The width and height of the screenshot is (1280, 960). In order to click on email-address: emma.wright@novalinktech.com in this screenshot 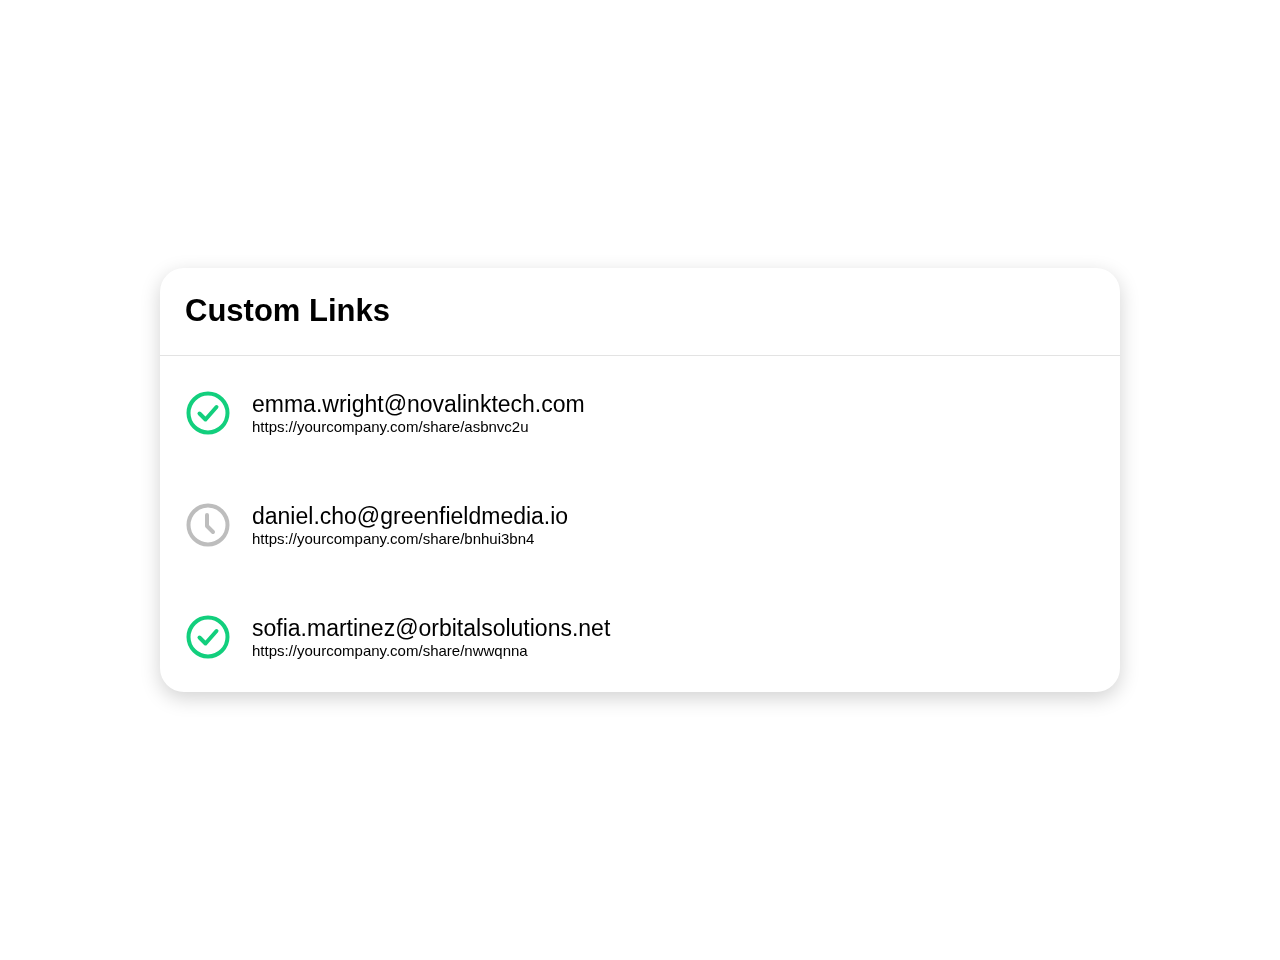, I will do `click(418, 404)`.